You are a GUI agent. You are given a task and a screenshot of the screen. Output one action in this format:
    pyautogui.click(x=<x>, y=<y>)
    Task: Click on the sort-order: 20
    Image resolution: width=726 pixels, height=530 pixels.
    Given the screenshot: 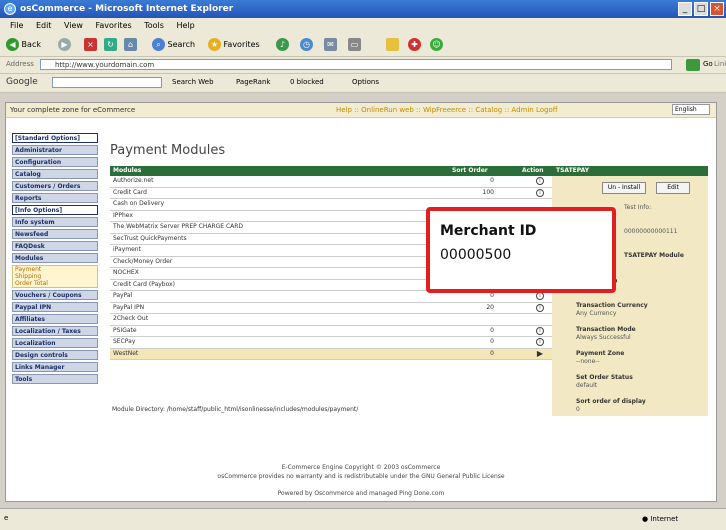 What is the action you would take?
    pyautogui.click(x=490, y=307)
    